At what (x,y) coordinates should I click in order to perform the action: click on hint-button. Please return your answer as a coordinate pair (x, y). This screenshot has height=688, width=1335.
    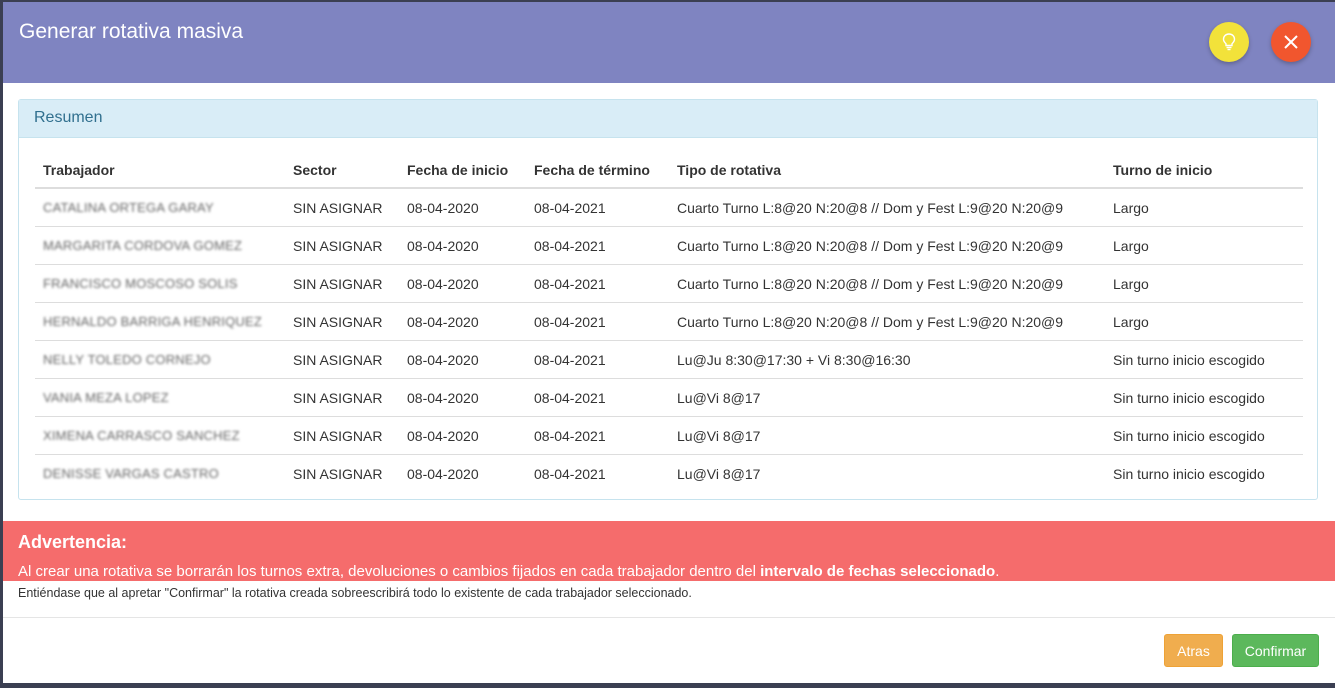
    Looking at the image, I should click on (1229, 42).